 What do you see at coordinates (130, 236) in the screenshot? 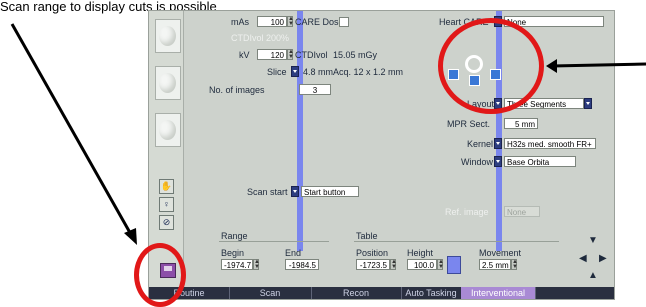
I see `arrow-head-left` at bounding box center [130, 236].